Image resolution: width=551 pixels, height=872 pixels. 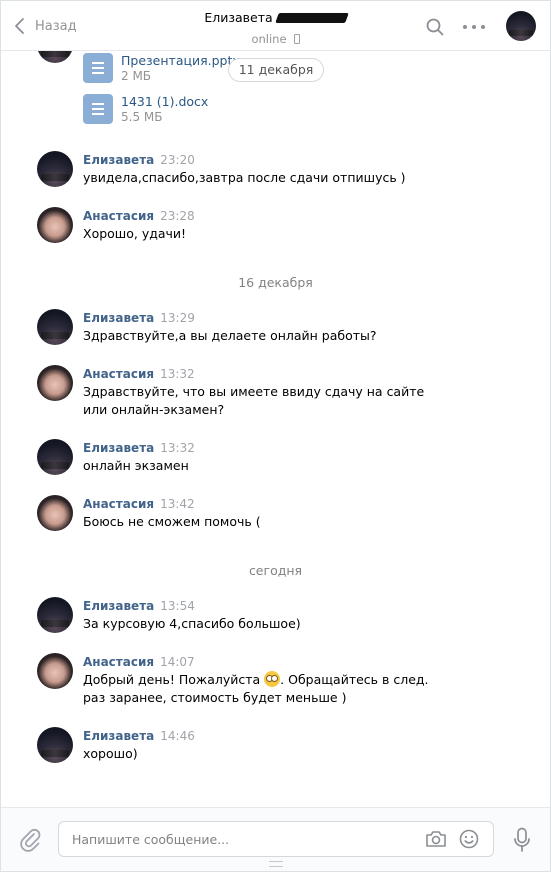 I want to click on message-time: 23:28, so click(x=177, y=216).